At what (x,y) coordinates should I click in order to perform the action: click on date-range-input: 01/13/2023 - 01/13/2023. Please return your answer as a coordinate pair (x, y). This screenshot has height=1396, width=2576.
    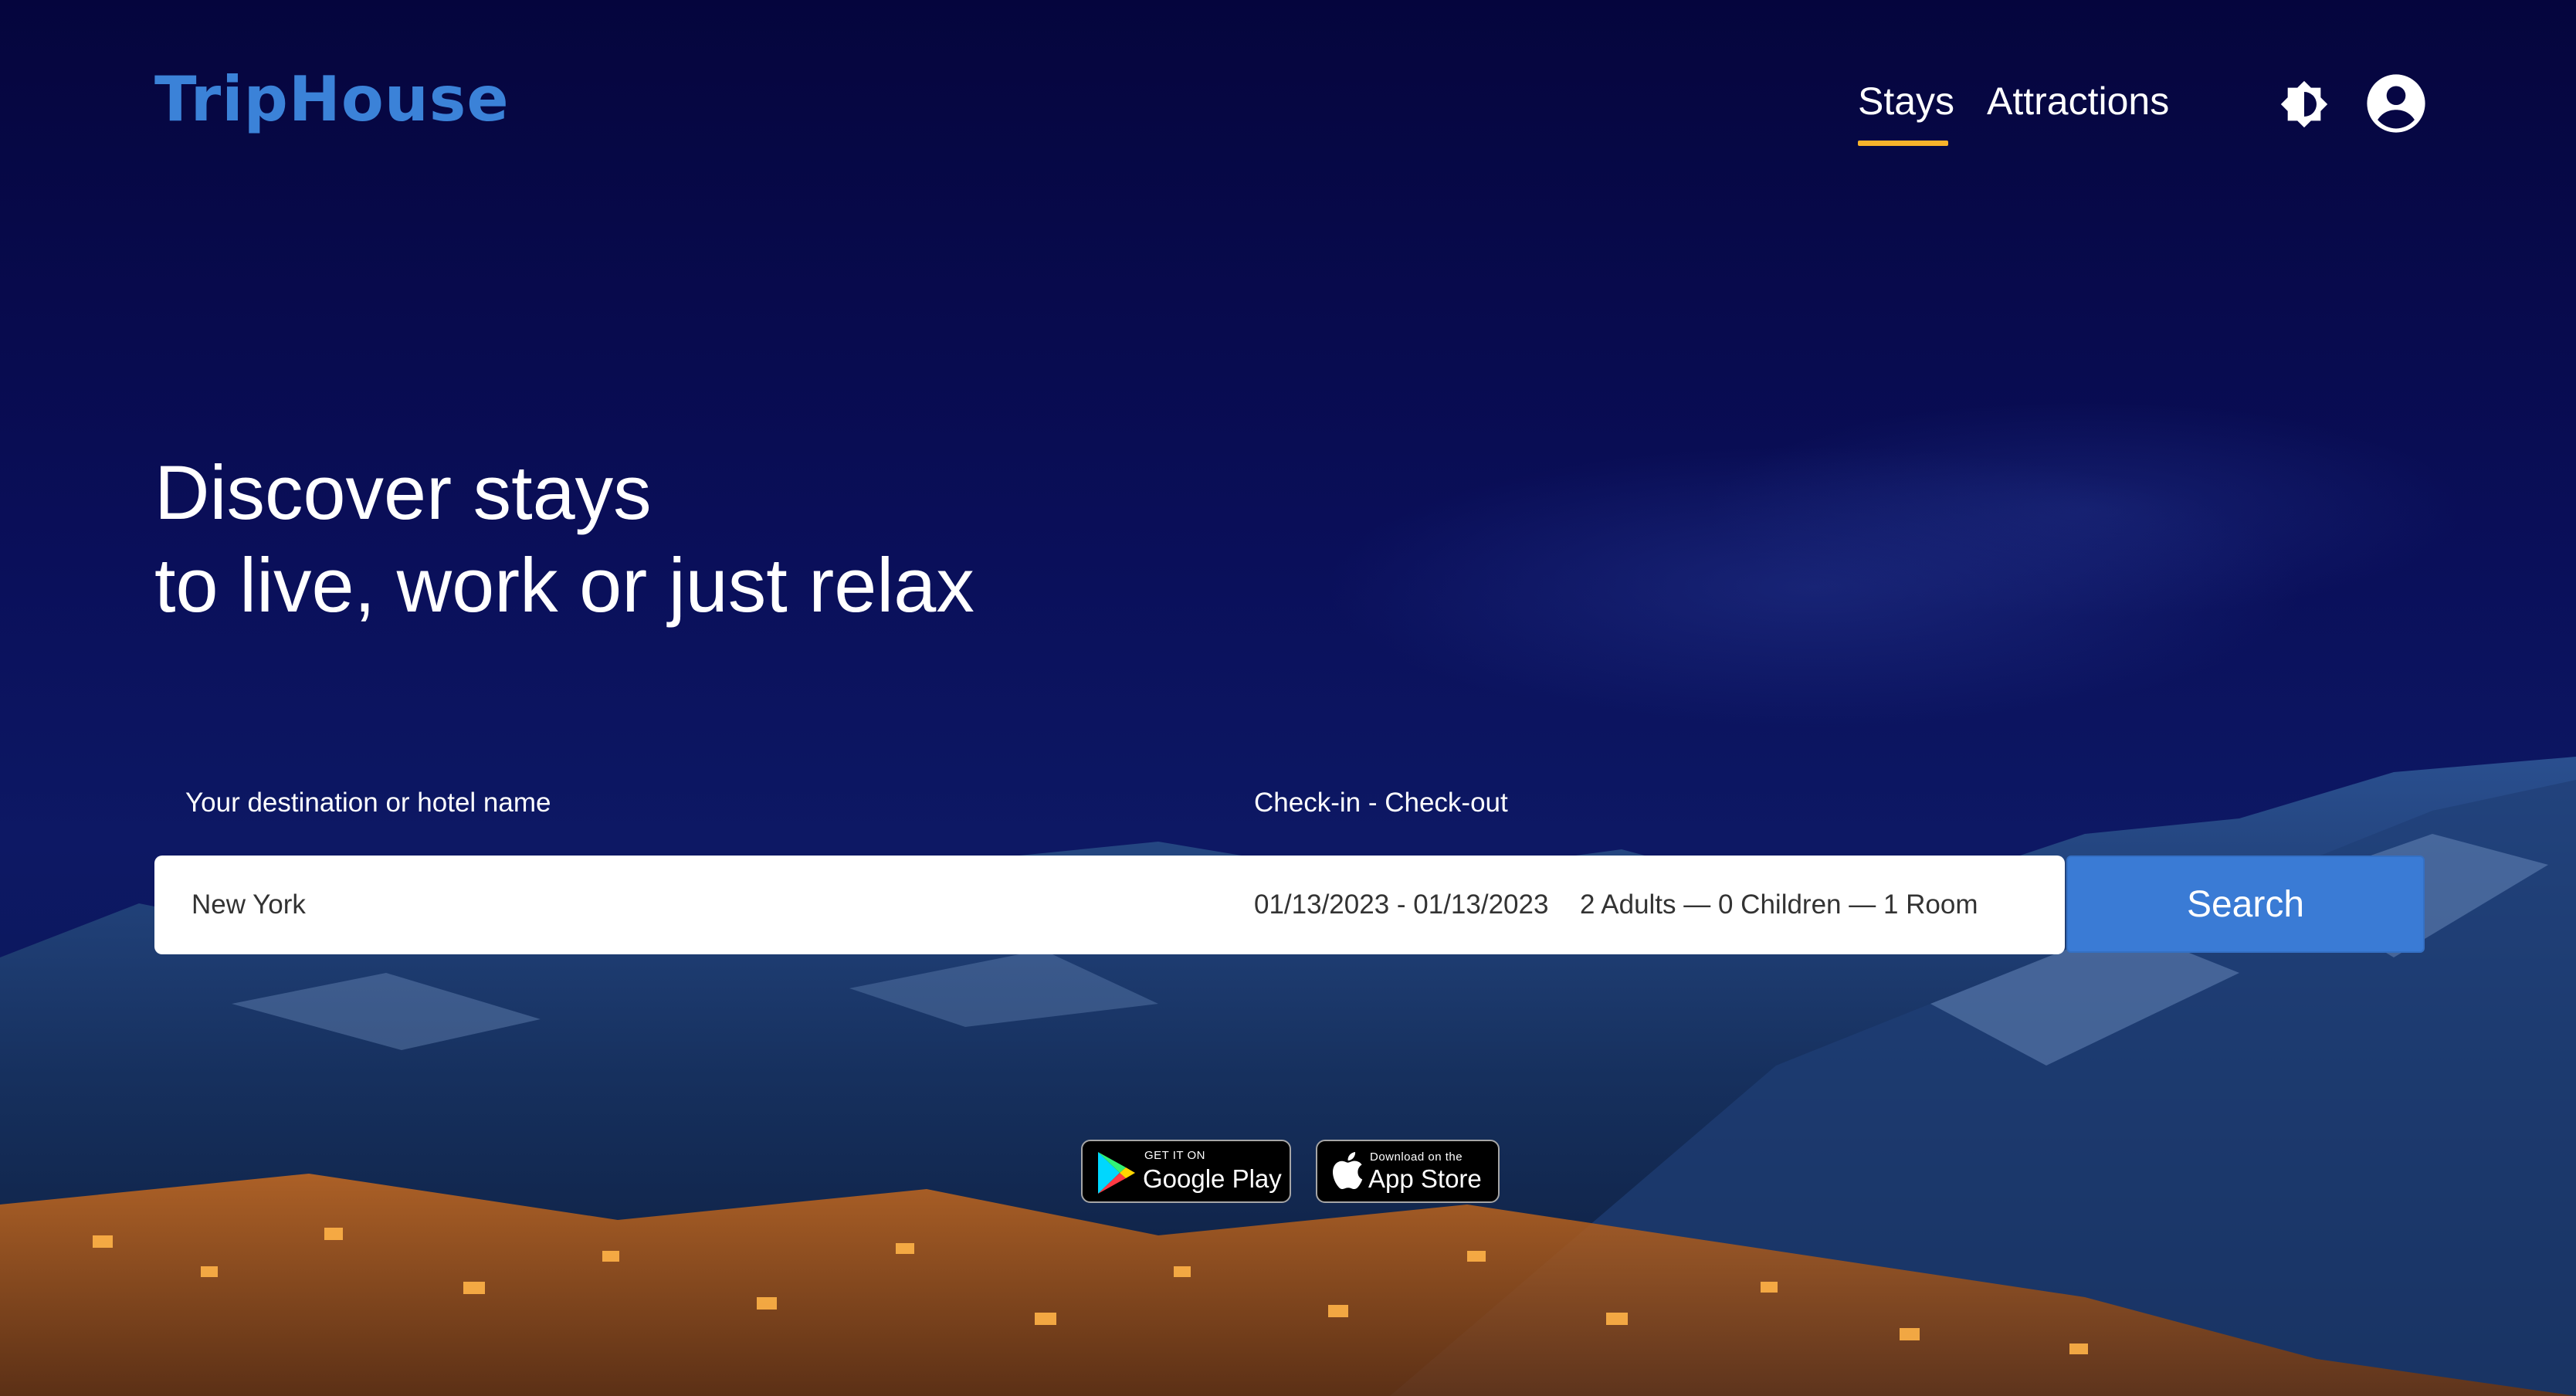
    Looking at the image, I should click on (1400, 905).